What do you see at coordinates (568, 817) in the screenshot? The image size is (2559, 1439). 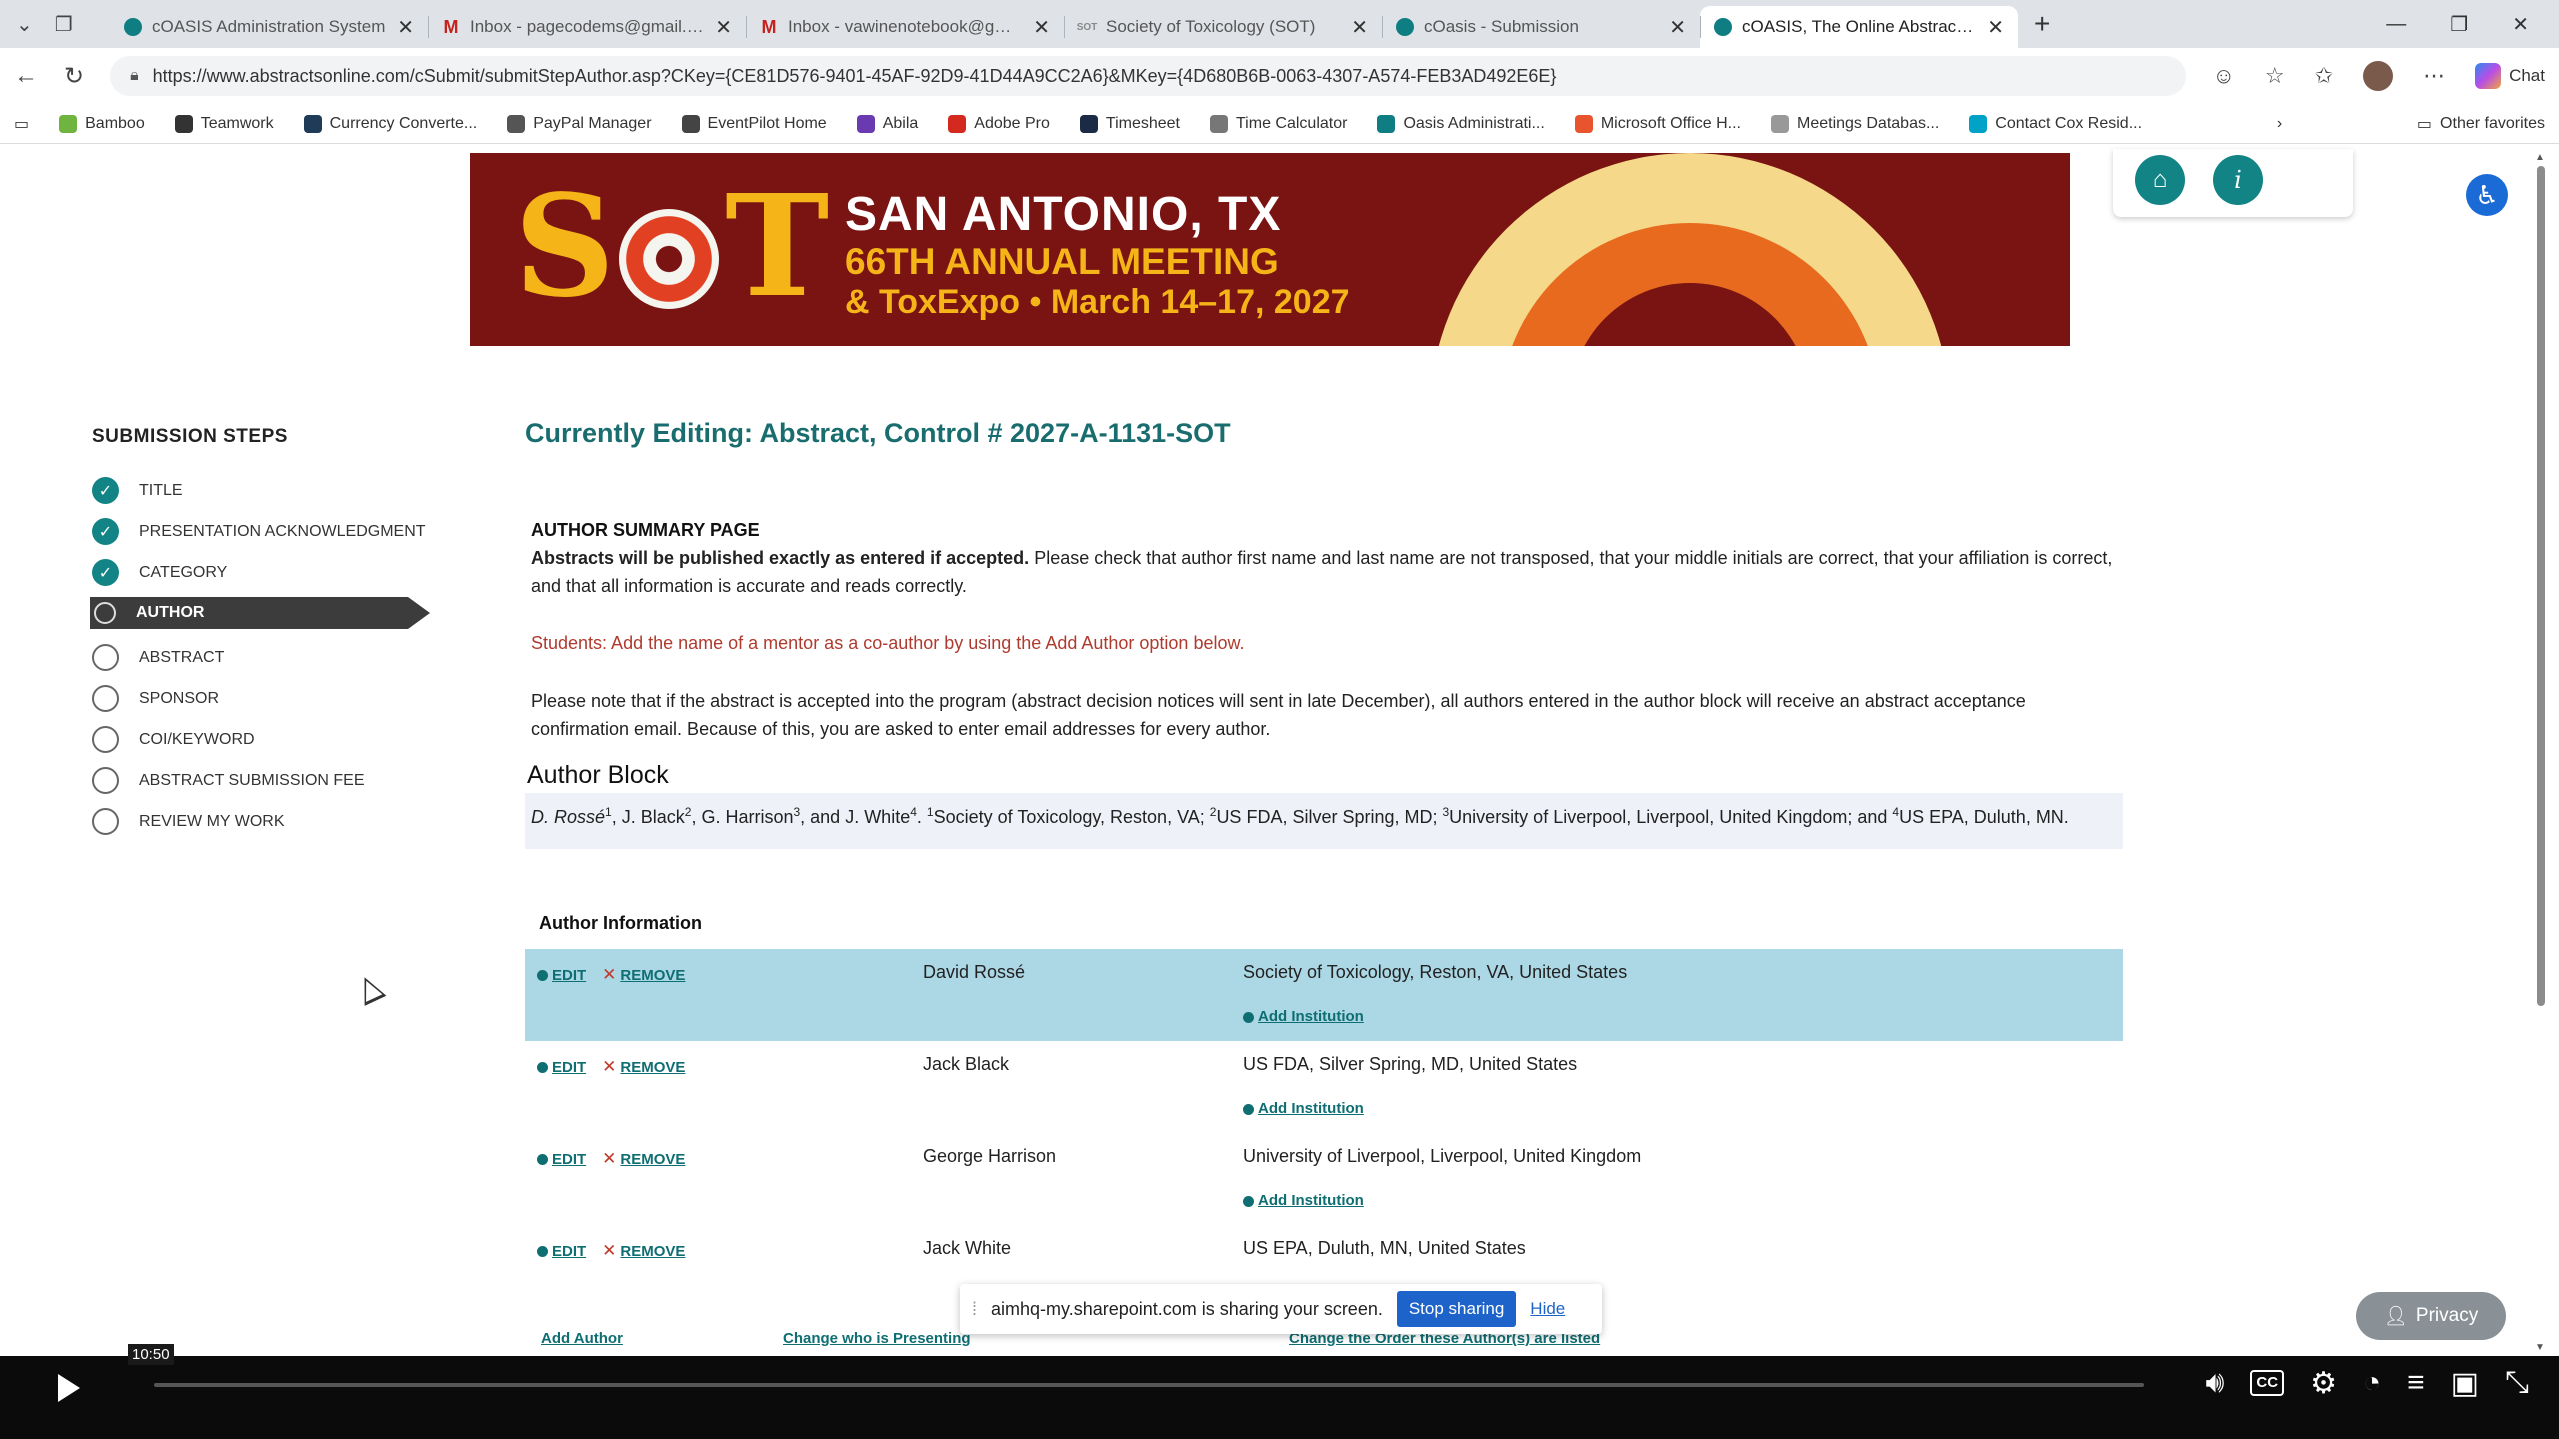 I see `author-block-a1: D. Rossé` at bounding box center [568, 817].